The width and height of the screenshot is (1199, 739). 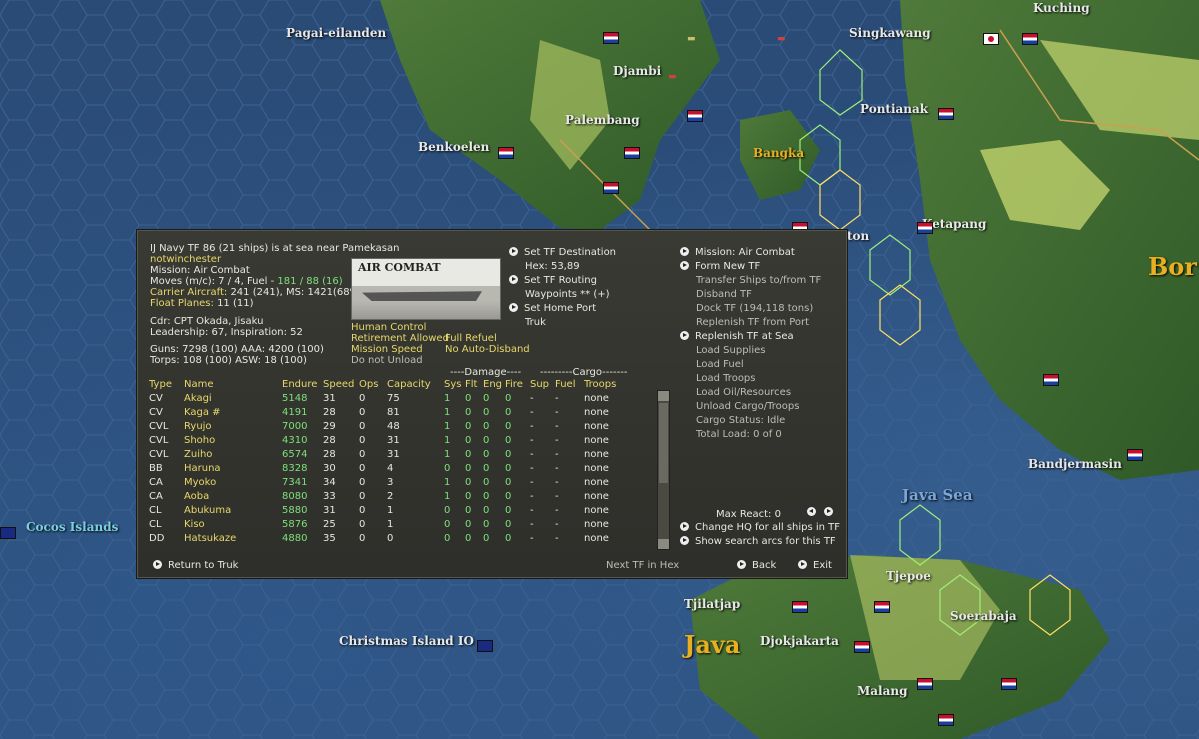 I want to click on table-row: CV Akagi 5148 31 0 75 1 0 0 0- - none, so click(x=388, y=398).